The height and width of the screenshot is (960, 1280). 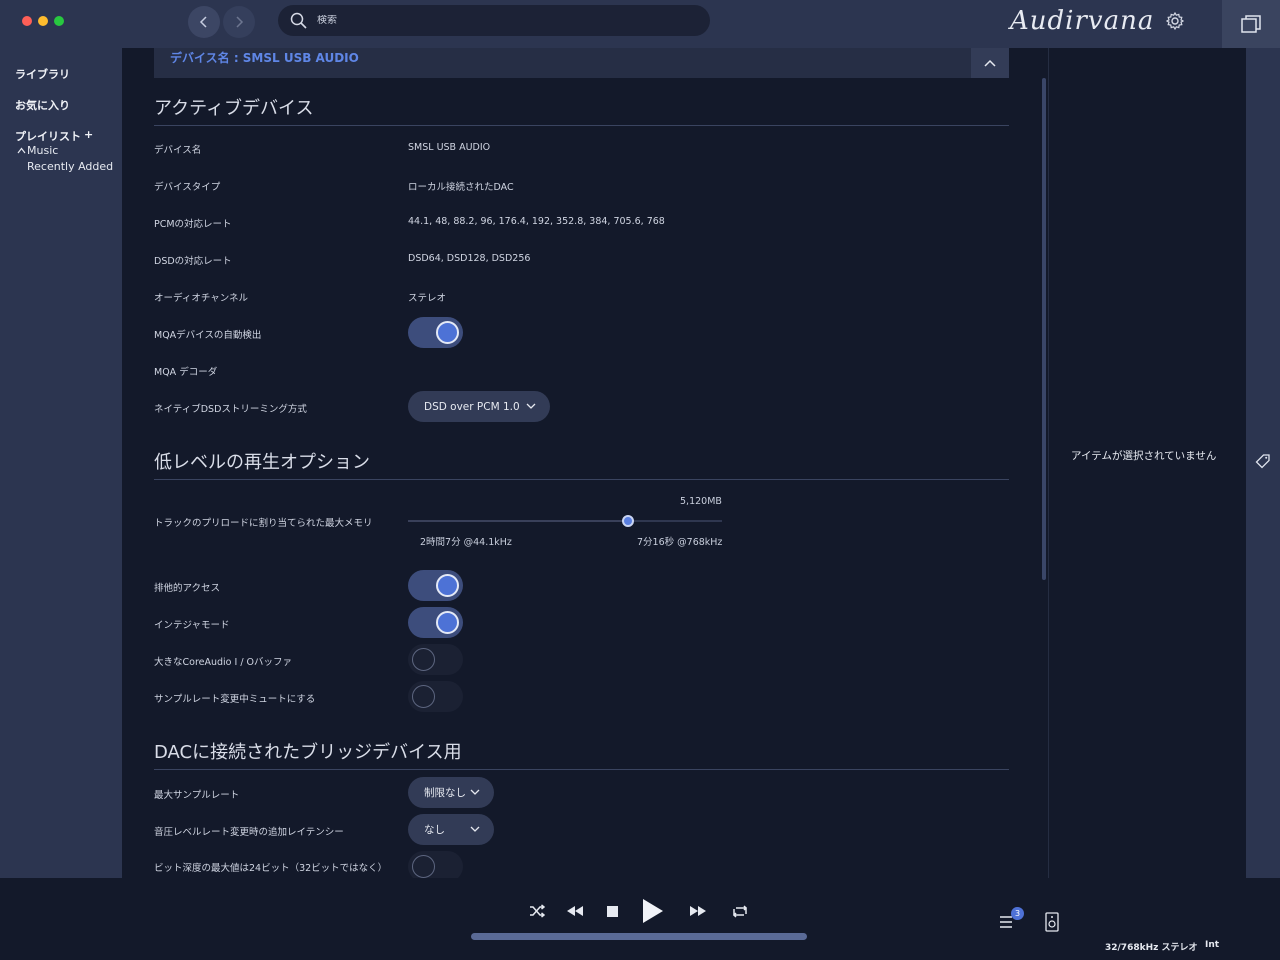 I want to click on audio-channels-label: オーディオチャンネル, so click(x=201, y=298).